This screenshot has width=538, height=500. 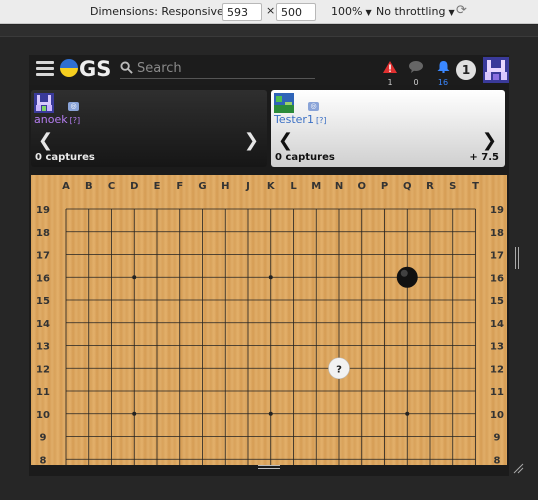 What do you see at coordinates (518, 258) in the screenshot?
I see `viewport-resize-grip` at bounding box center [518, 258].